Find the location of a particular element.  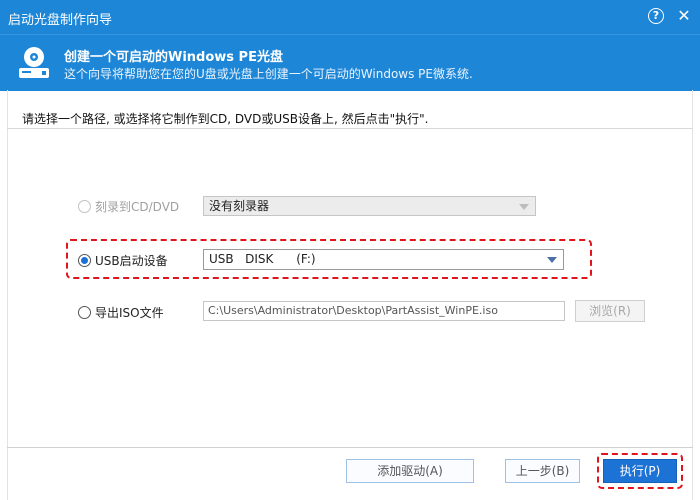

usb-radio is located at coordinates (84, 260).